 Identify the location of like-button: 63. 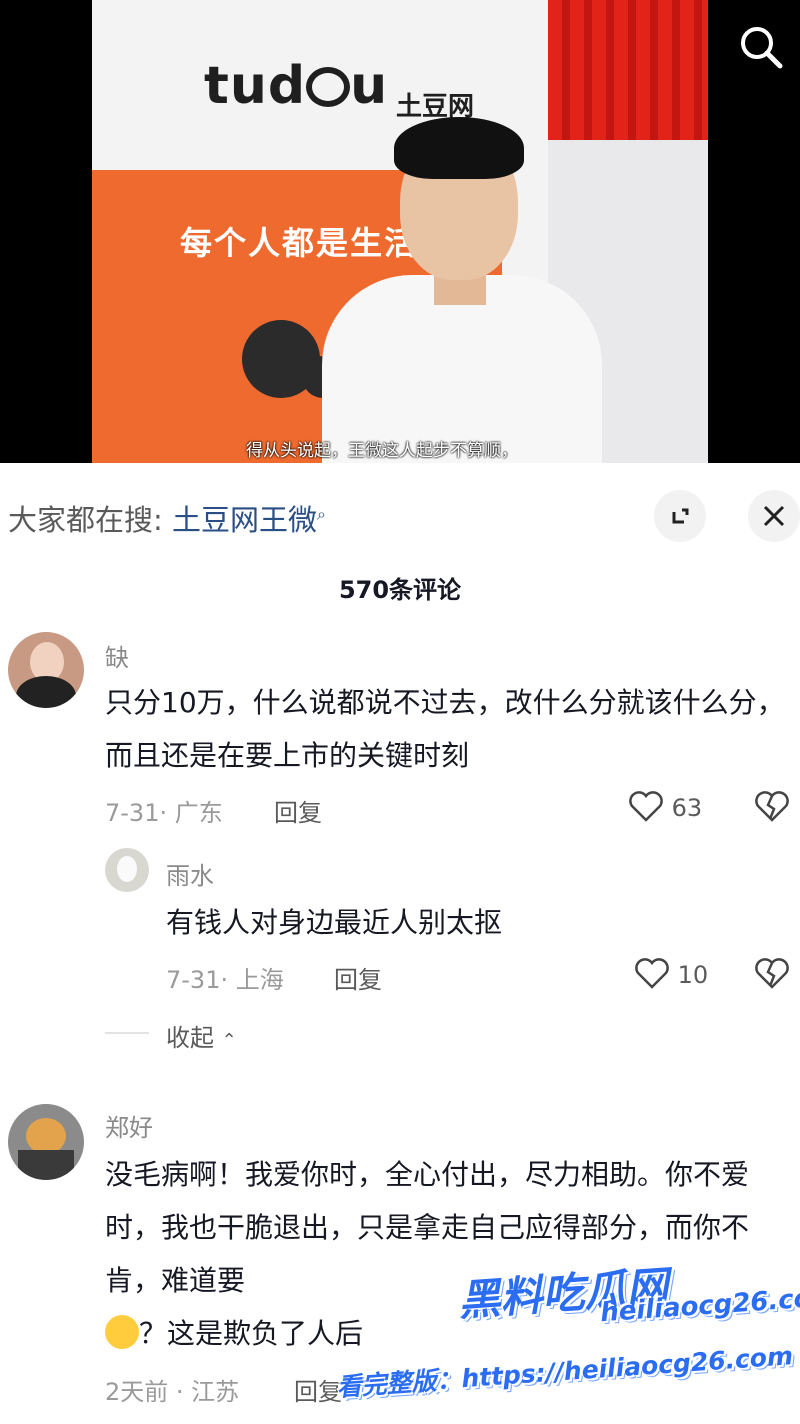
(665, 806).